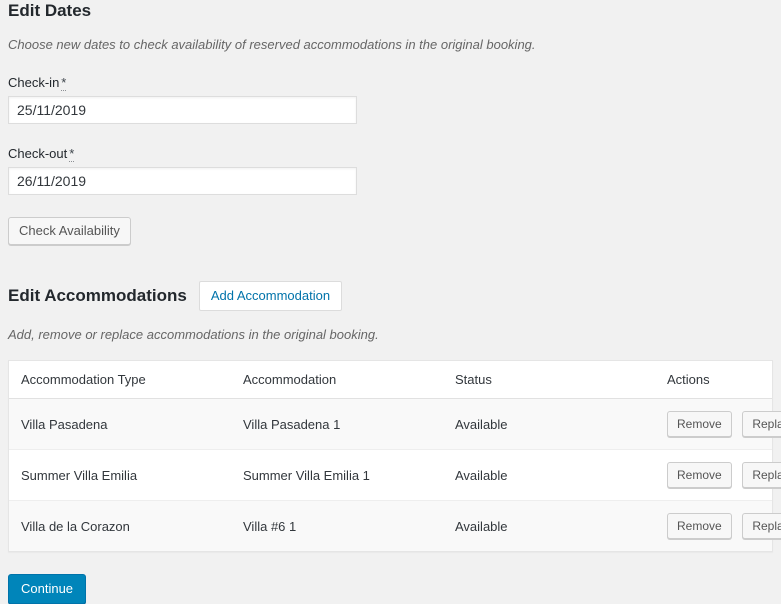 Image resolution: width=781 pixels, height=604 pixels. Describe the element at coordinates (390, 589) in the screenshot. I see `footer-actions: Continue` at that location.